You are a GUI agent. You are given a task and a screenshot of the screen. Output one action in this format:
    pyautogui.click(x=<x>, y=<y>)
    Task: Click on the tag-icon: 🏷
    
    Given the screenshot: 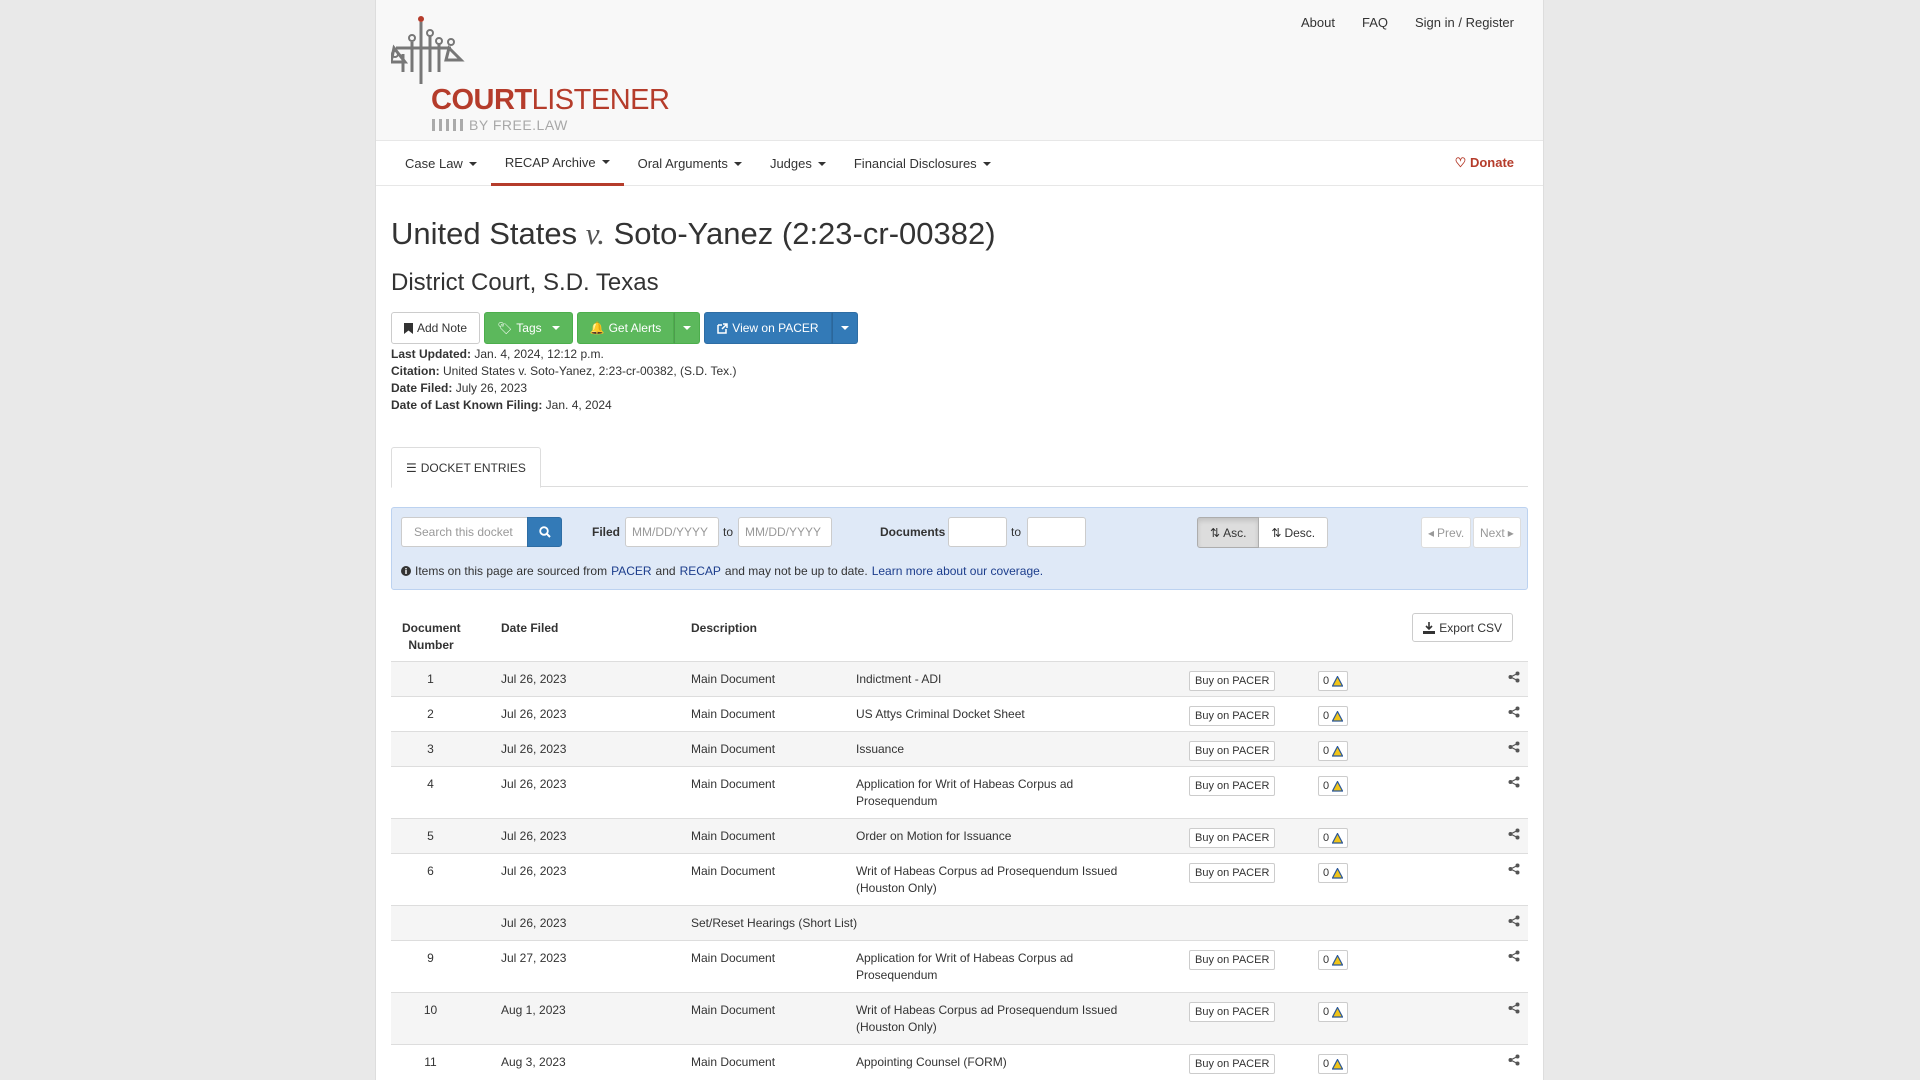 What is the action you would take?
    pyautogui.click(x=505, y=328)
    